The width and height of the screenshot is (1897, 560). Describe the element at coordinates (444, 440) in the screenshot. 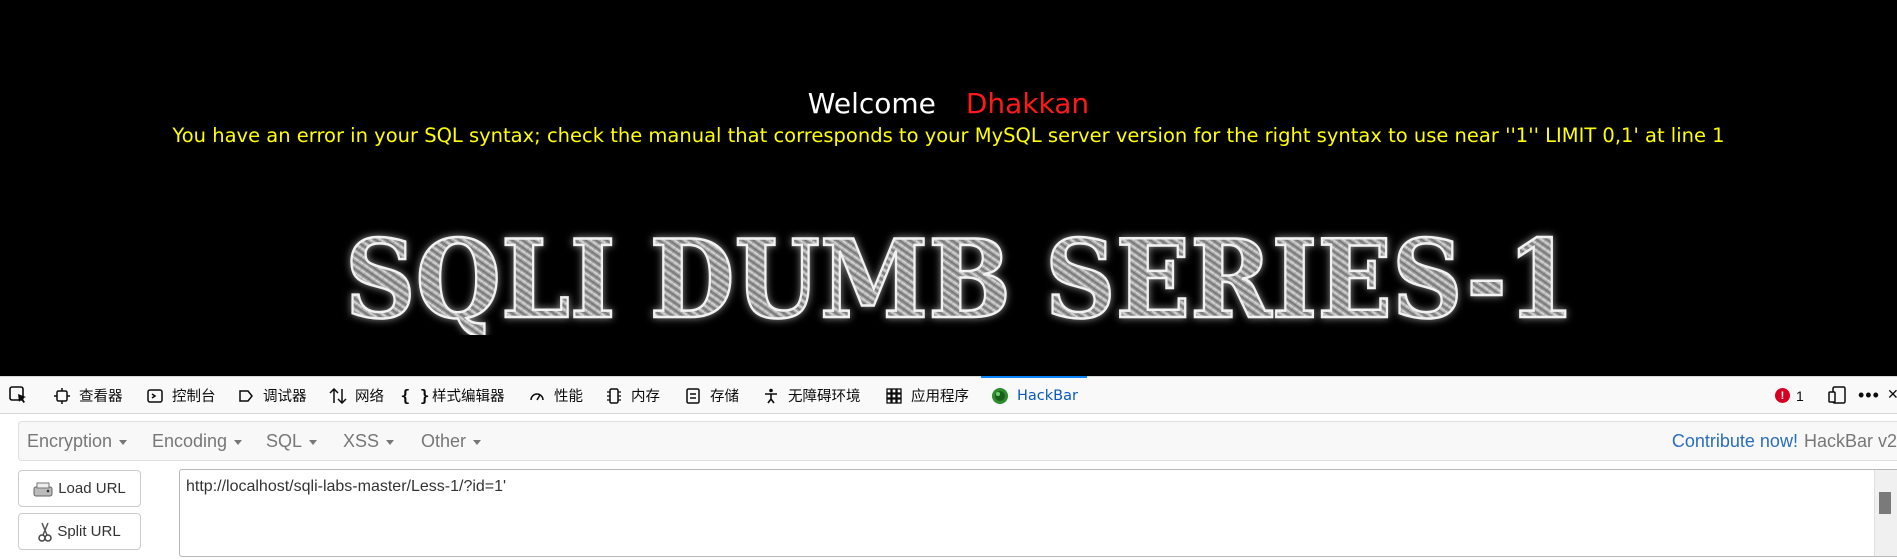

I see `menu-label: Other` at that location.